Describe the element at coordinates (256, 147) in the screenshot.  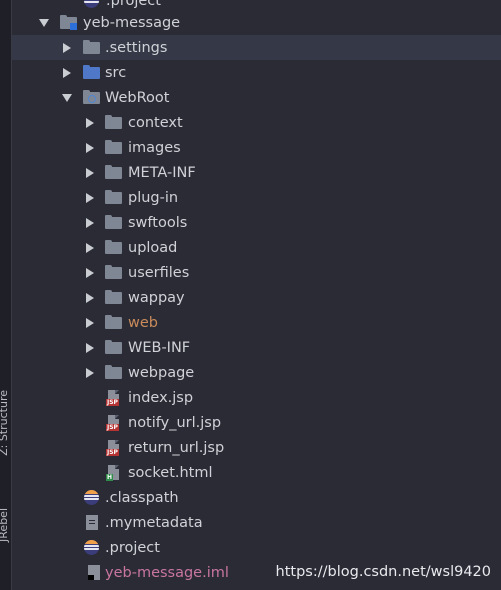
I see `tree-row-images: images` at that location.